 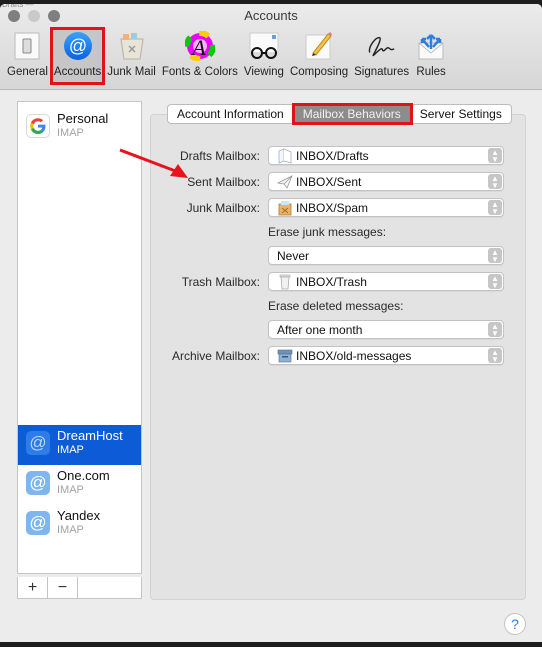 I want to click on drafts-mailbox-row: Drafts Mailbox: INBOX/Drafts ▲ ▼, so click(x=338, y=156).